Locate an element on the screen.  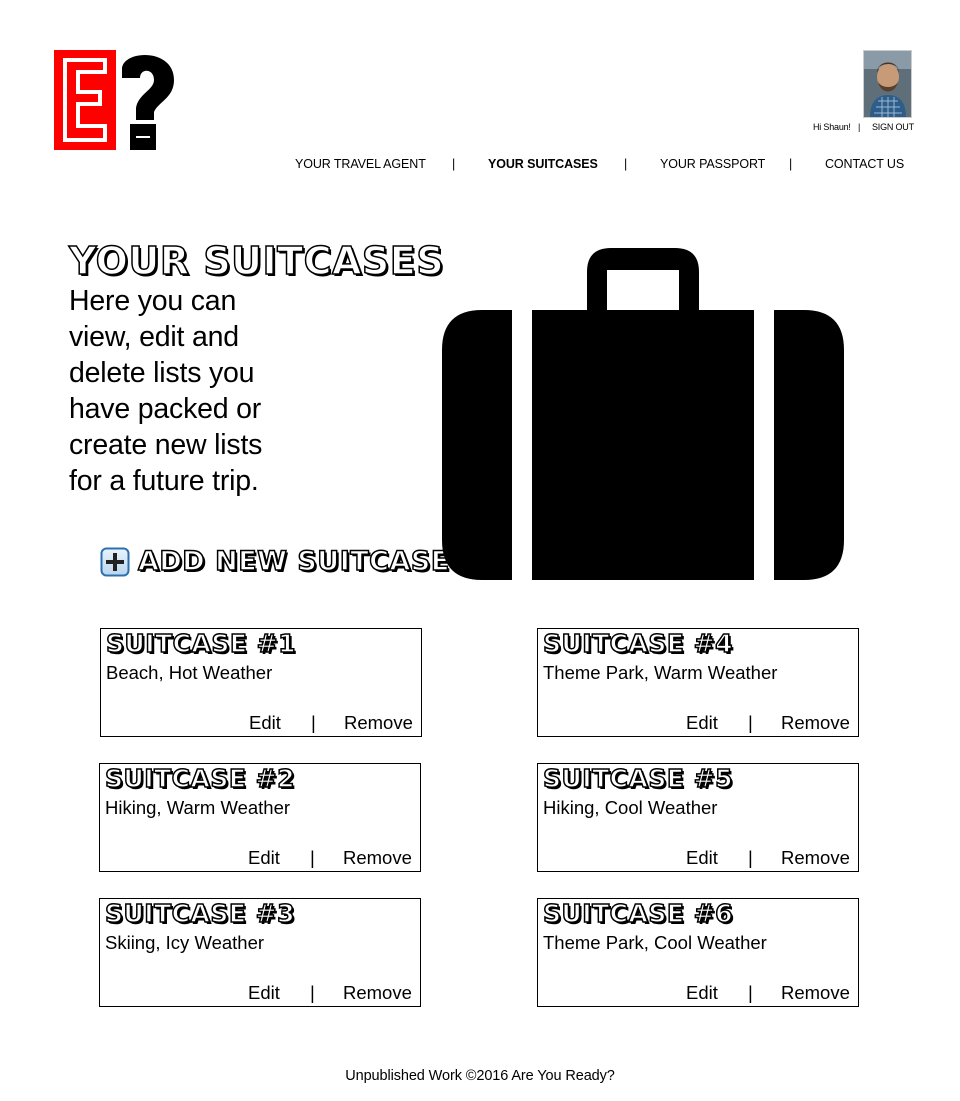
user-greeting: Hi Shaun! is located at coordinates (832, 127).